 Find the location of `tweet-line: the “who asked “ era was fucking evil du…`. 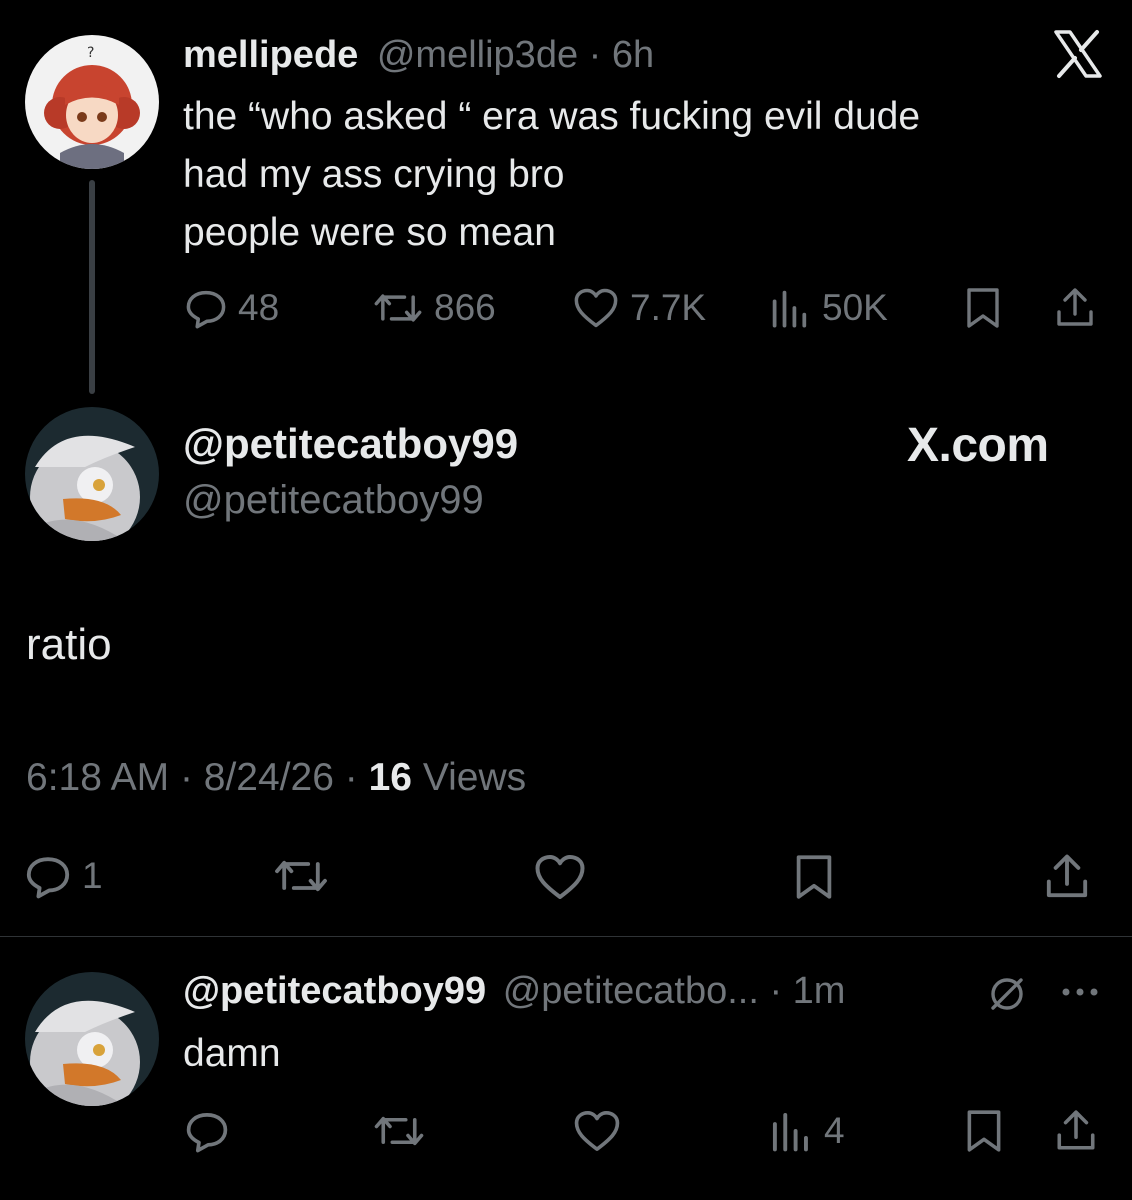

tweet-line: the “who asked “ era was fucking evil du… is located at coordinates (552, 116).